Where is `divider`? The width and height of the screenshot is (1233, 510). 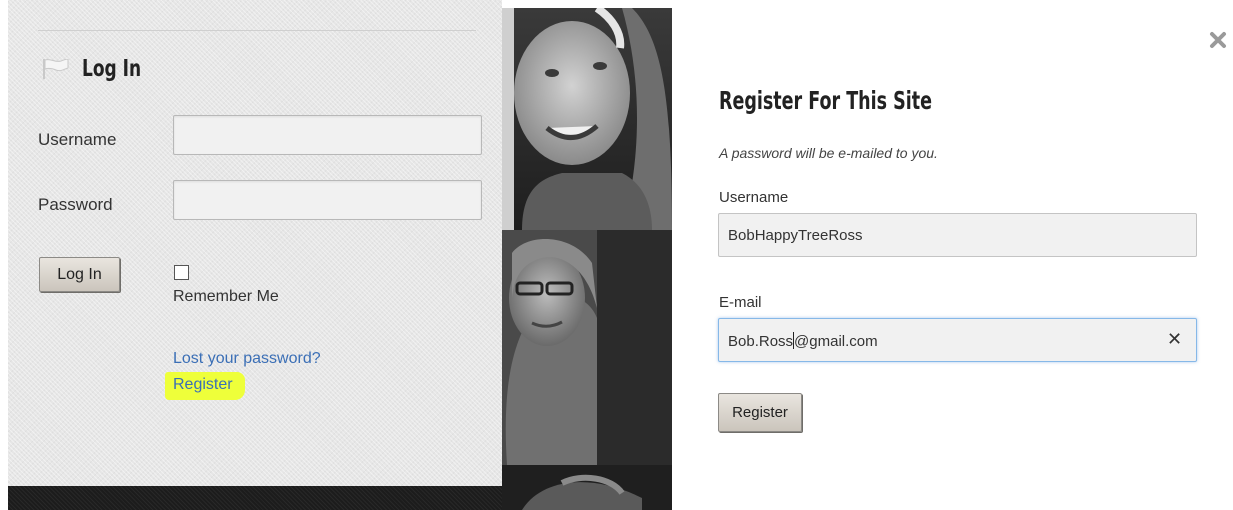
divider is located at coordinates (257, 30).